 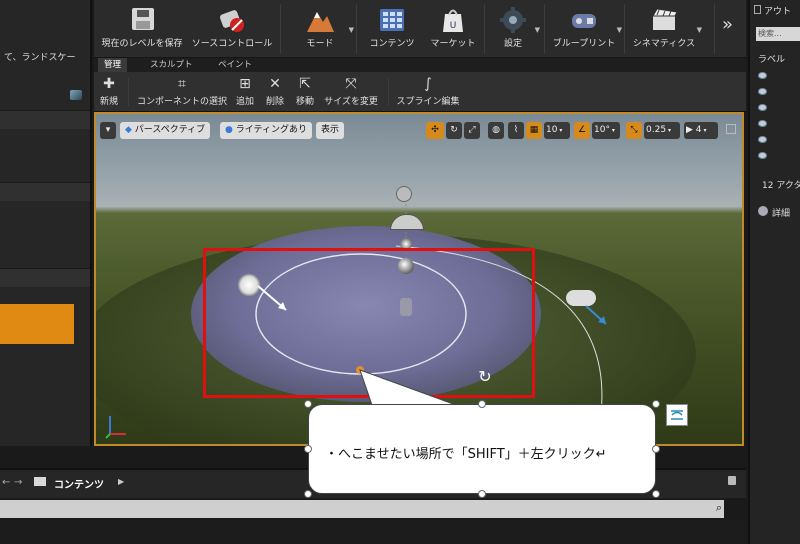 What do you see at coordinates (664, 20) in the screenshot?
I see `cinematics-icon` at bounding box center [664, 20].